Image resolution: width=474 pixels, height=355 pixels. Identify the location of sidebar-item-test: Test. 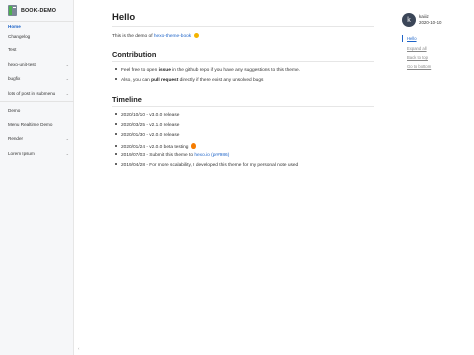
(37, 50).